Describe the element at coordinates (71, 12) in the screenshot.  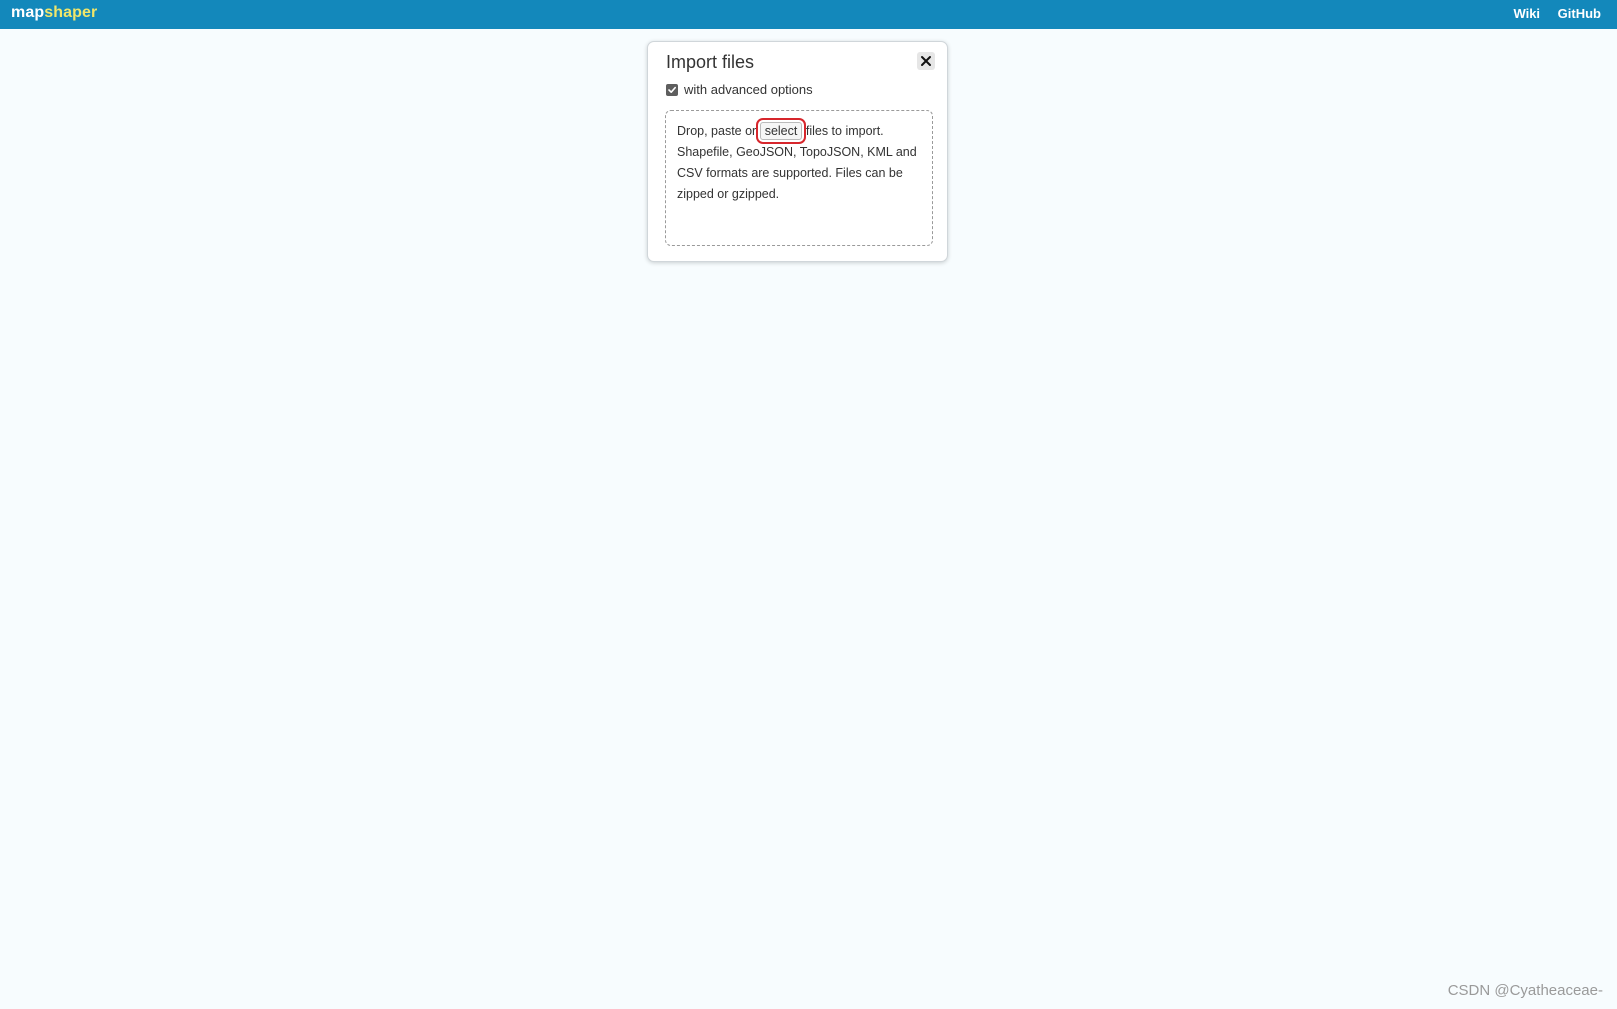
I see `logo-text-shaper: shaper` at that location.